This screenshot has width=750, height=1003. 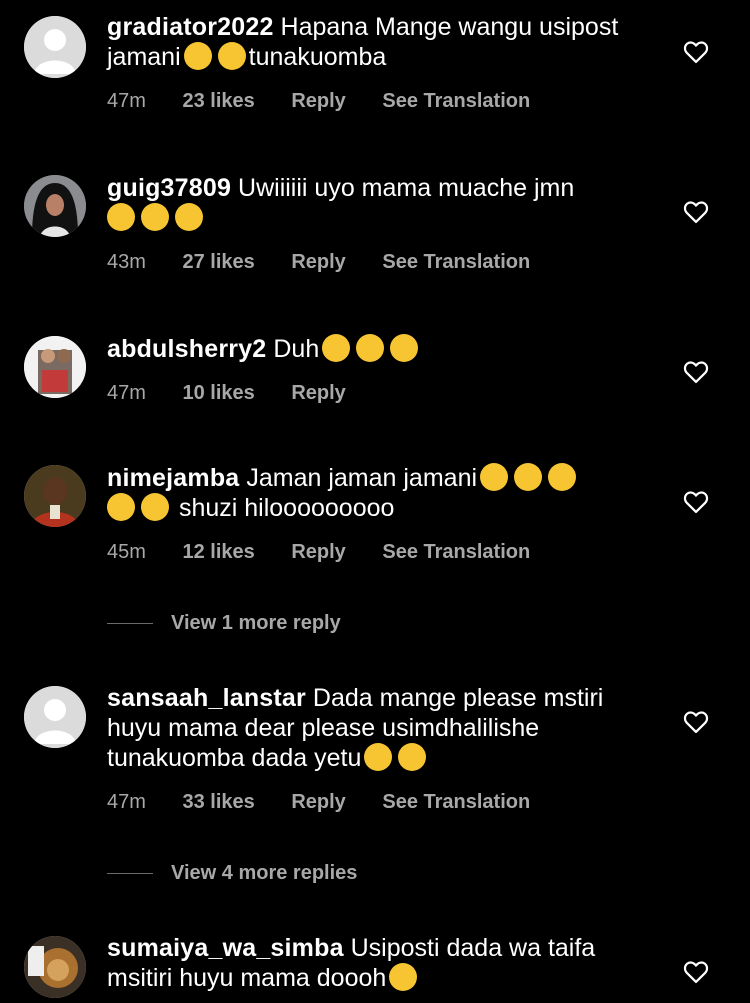 What do you see at coordinates (317, 57) in the screenshot?
I see `comment-message-end: tunakuomba` at bounding box center [317, 57].